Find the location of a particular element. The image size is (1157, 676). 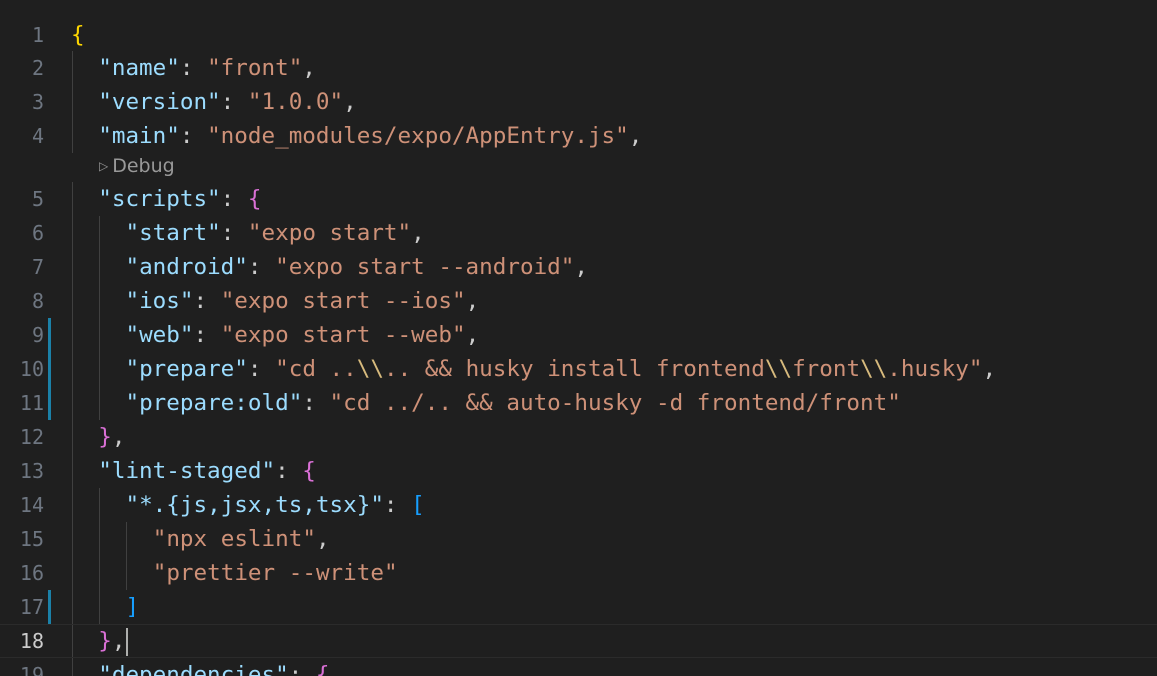

code-line: 1{ is located at coordinates (578, 35).